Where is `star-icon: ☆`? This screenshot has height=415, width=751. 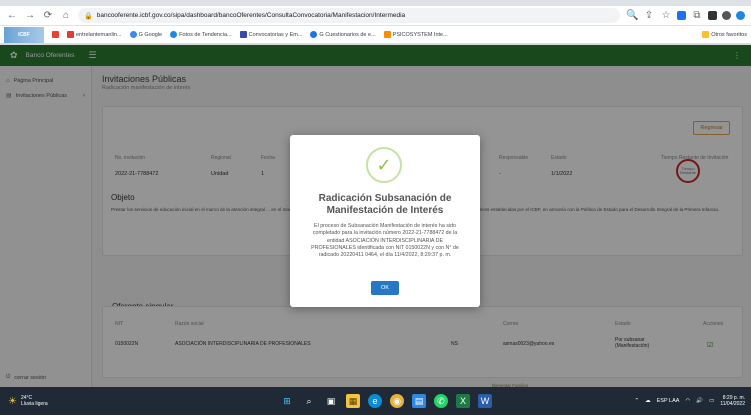 star-icon: ☆ is located at coordinates (666, 15).